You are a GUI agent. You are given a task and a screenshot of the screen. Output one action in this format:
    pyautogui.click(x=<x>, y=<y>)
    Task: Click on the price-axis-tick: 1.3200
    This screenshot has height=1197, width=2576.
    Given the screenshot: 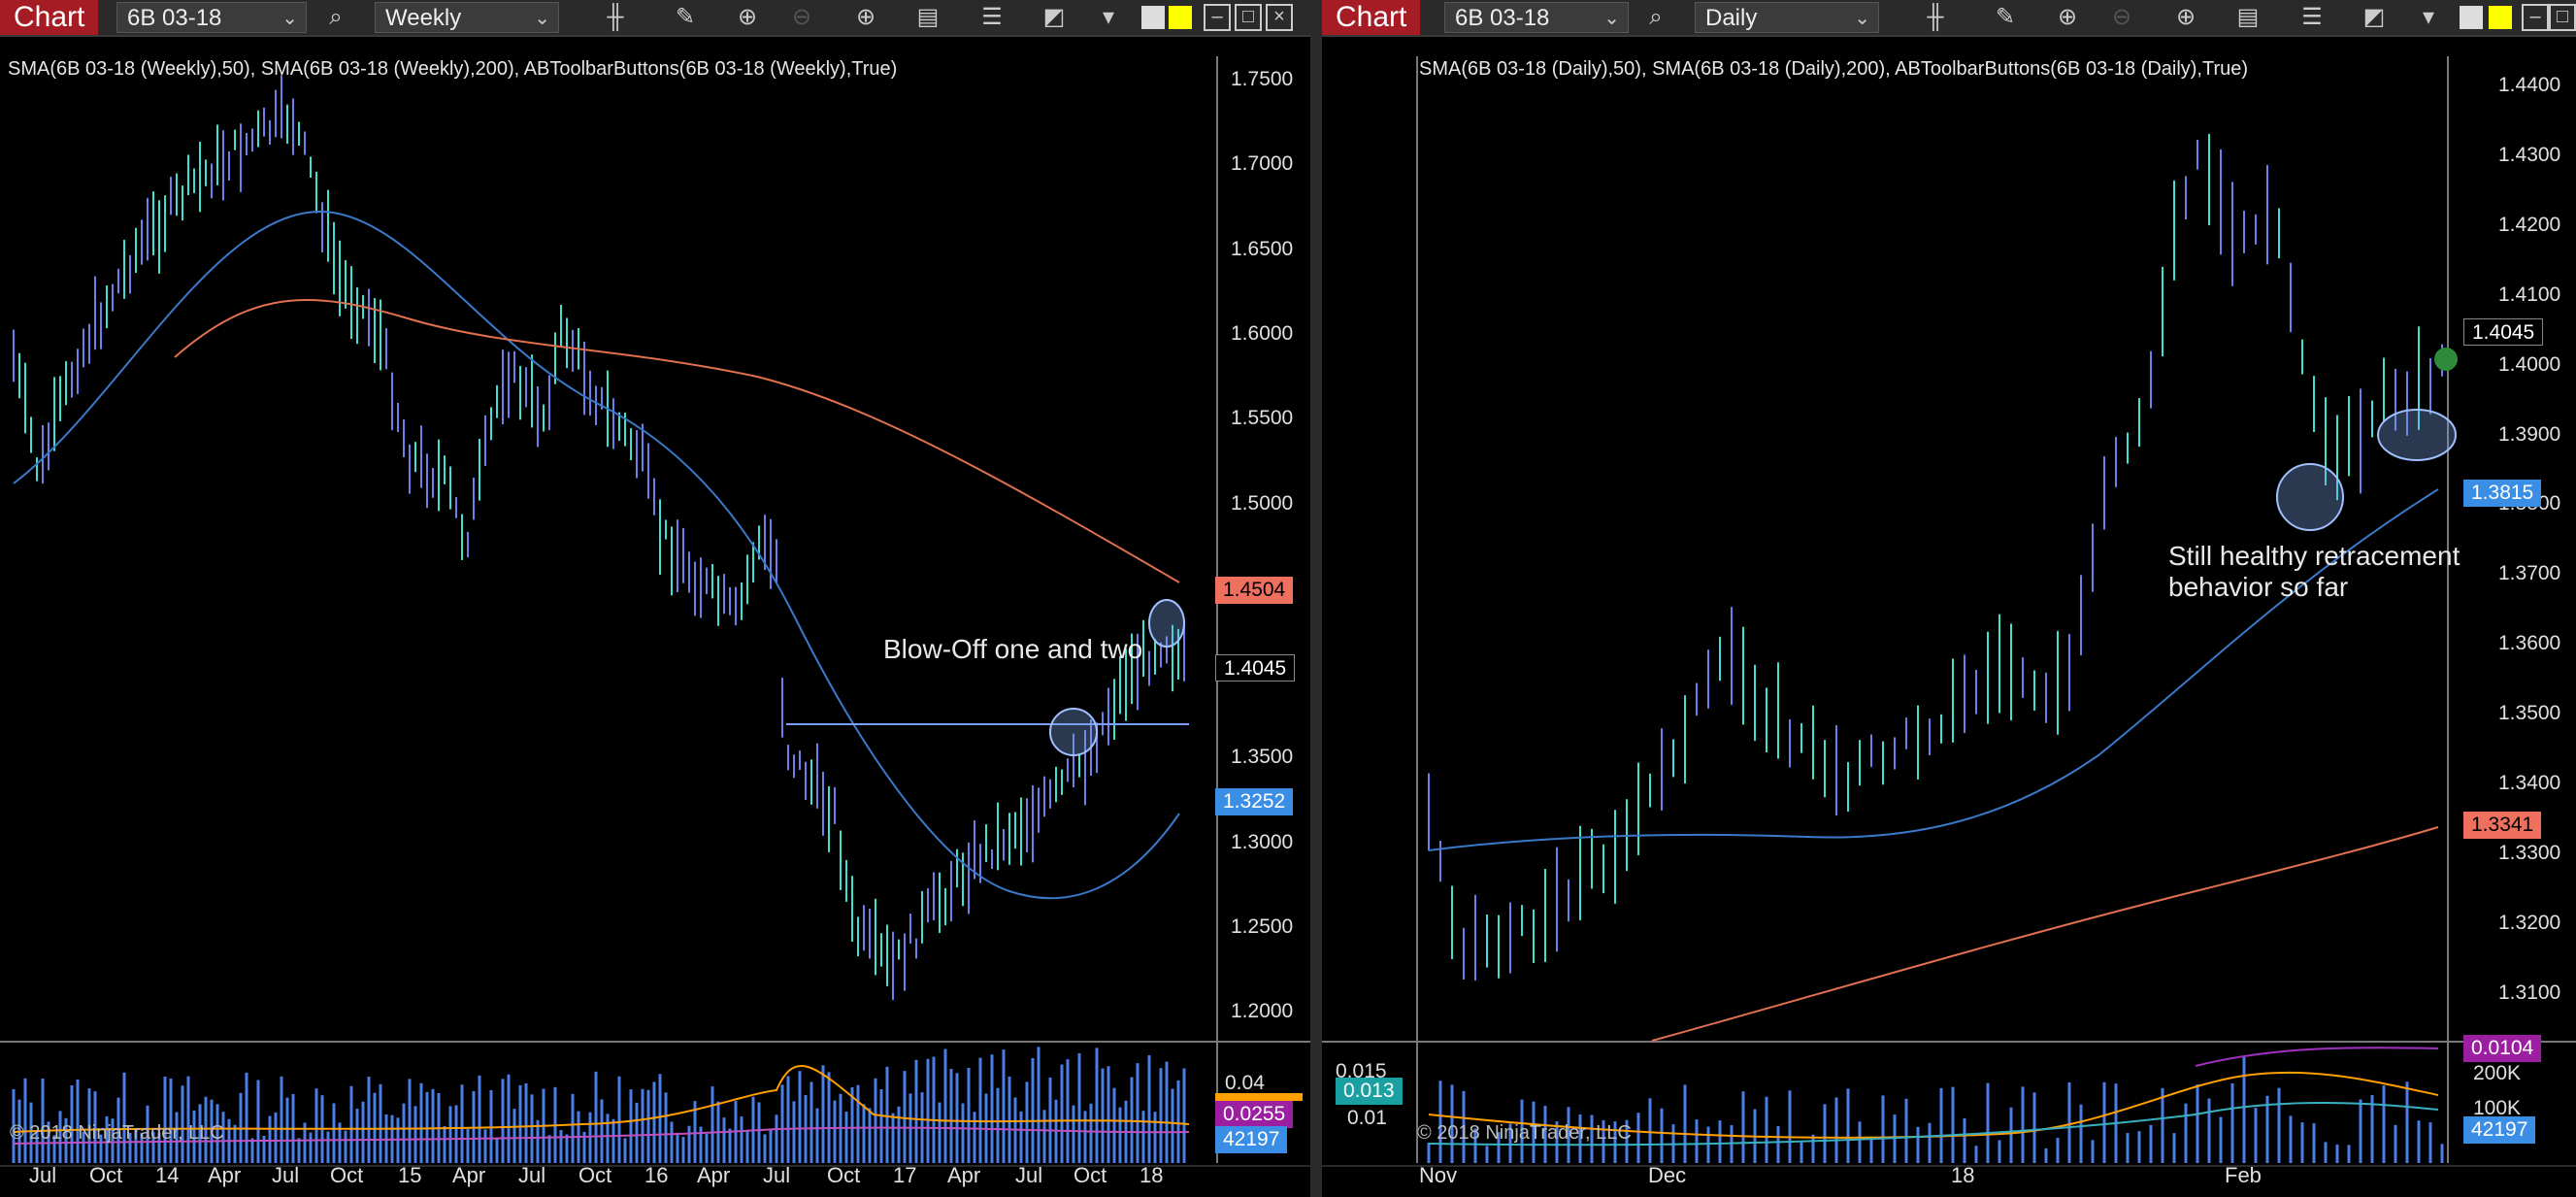 What is the action you would take?
    pyautogui.click(x=2529, y=922)
    